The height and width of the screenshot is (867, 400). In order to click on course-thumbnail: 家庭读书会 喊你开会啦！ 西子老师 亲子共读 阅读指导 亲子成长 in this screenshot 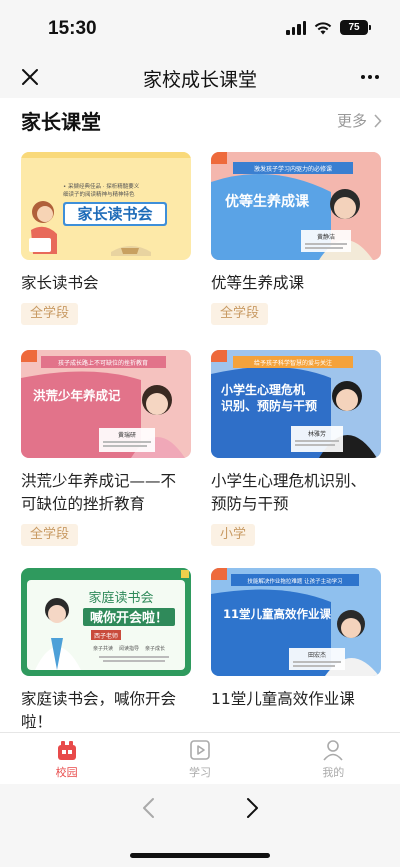, I will do `click(106, 622)`.